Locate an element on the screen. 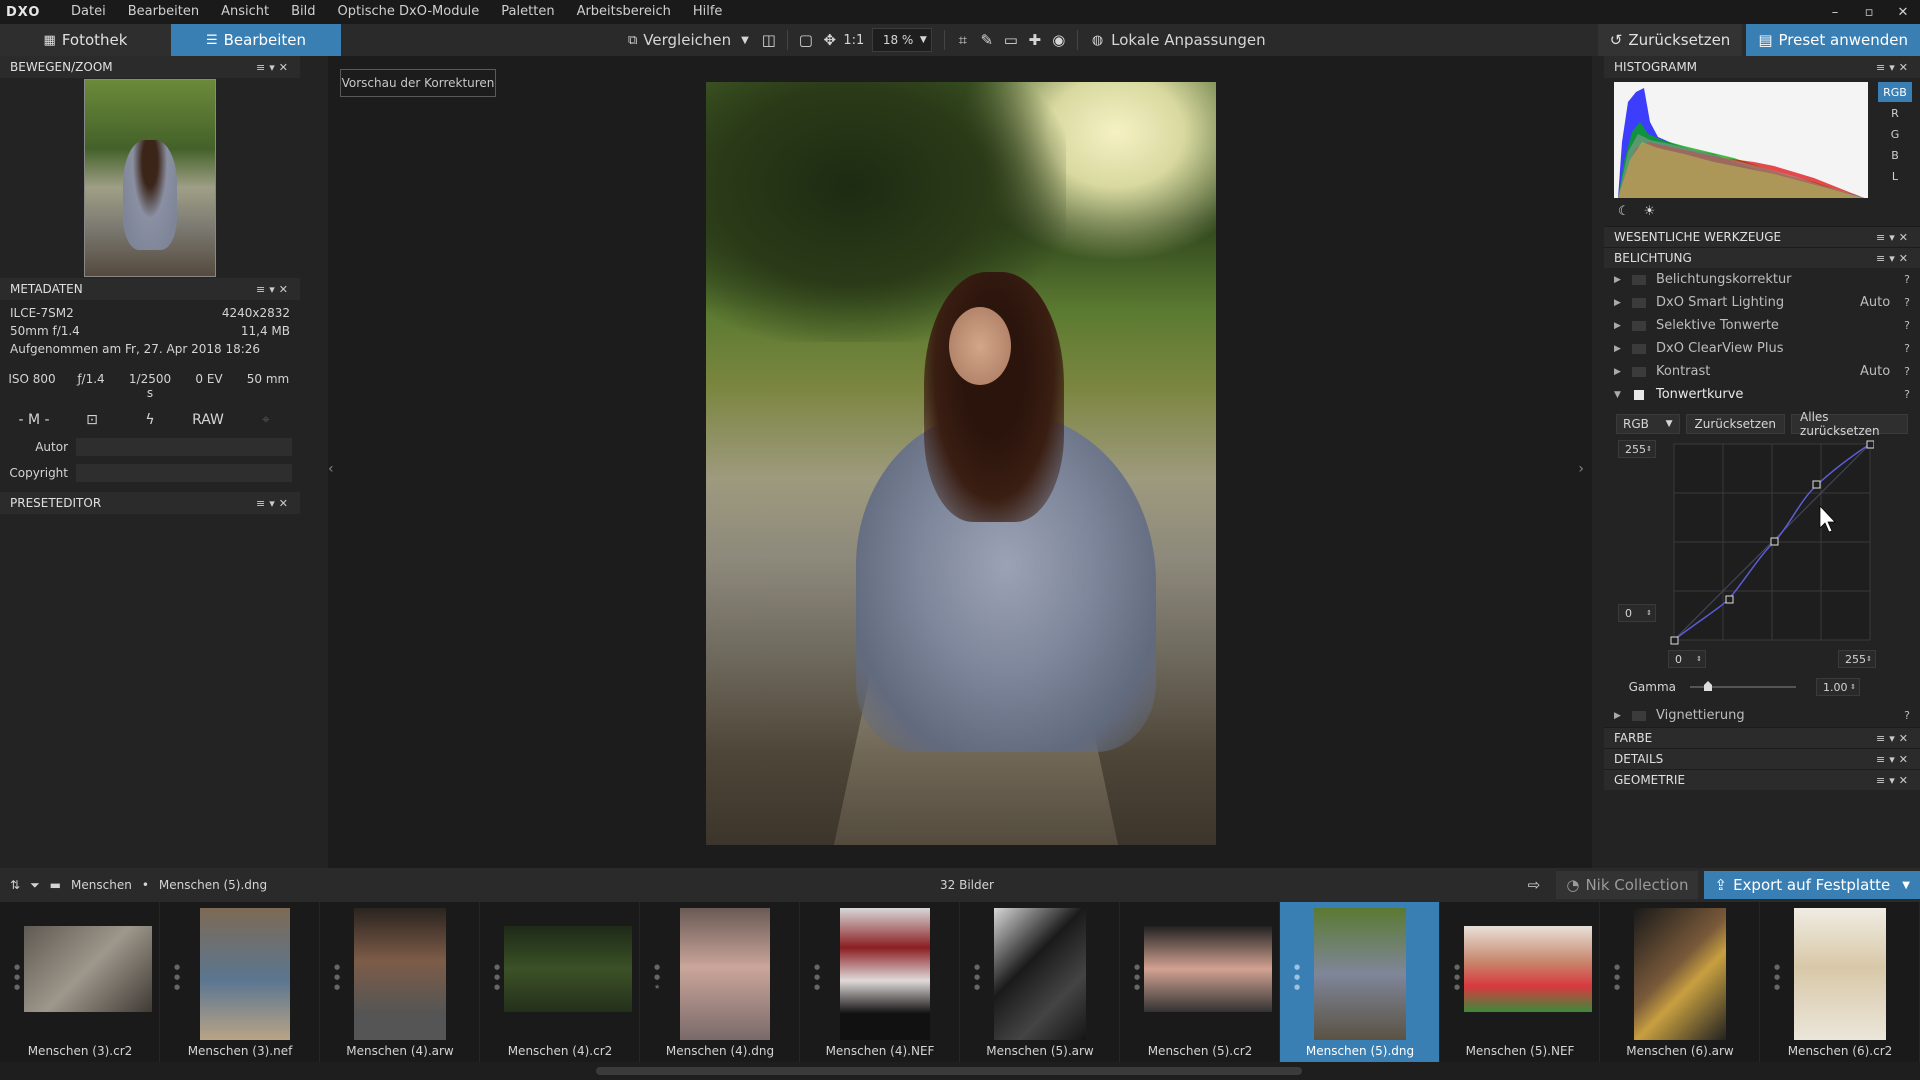  export-button: ⇪ Export auf Festplatte ▼ is located at coordinates (1812, 885).